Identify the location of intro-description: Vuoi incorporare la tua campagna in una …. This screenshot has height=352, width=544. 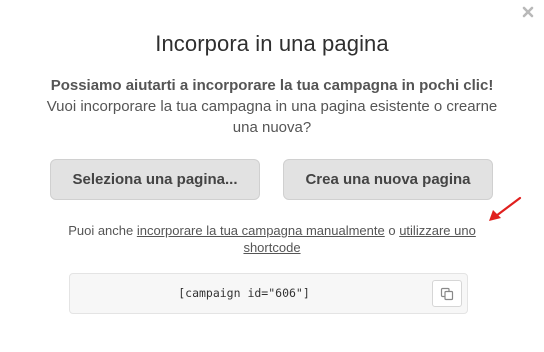
(272, 117).